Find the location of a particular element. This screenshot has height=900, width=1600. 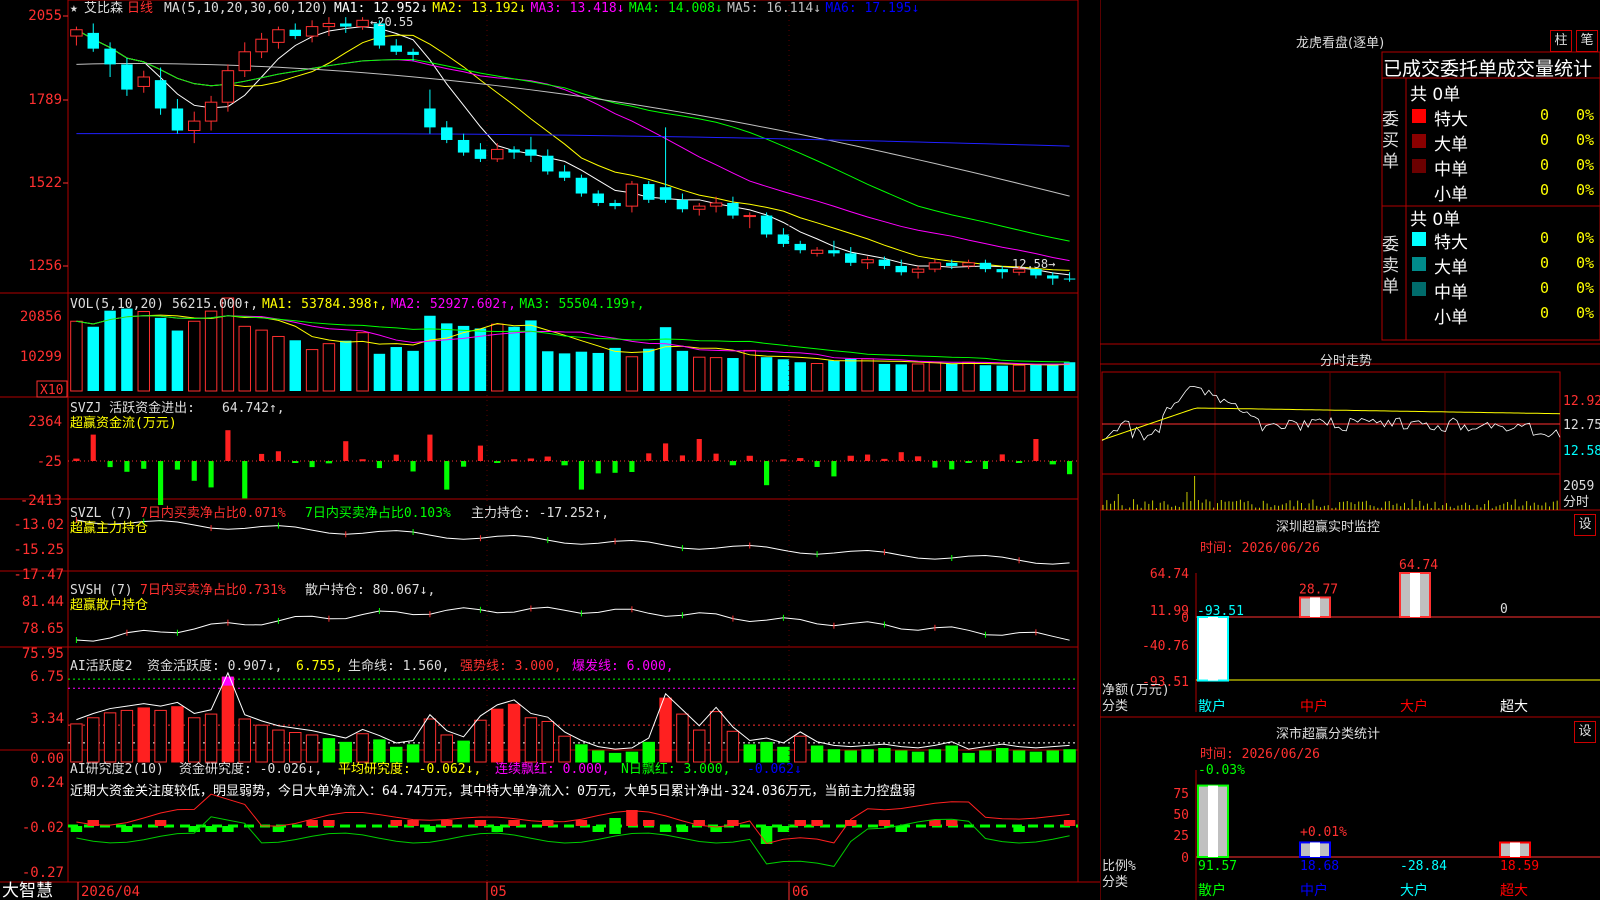

ma6-line is located at coordinates (573, 139).